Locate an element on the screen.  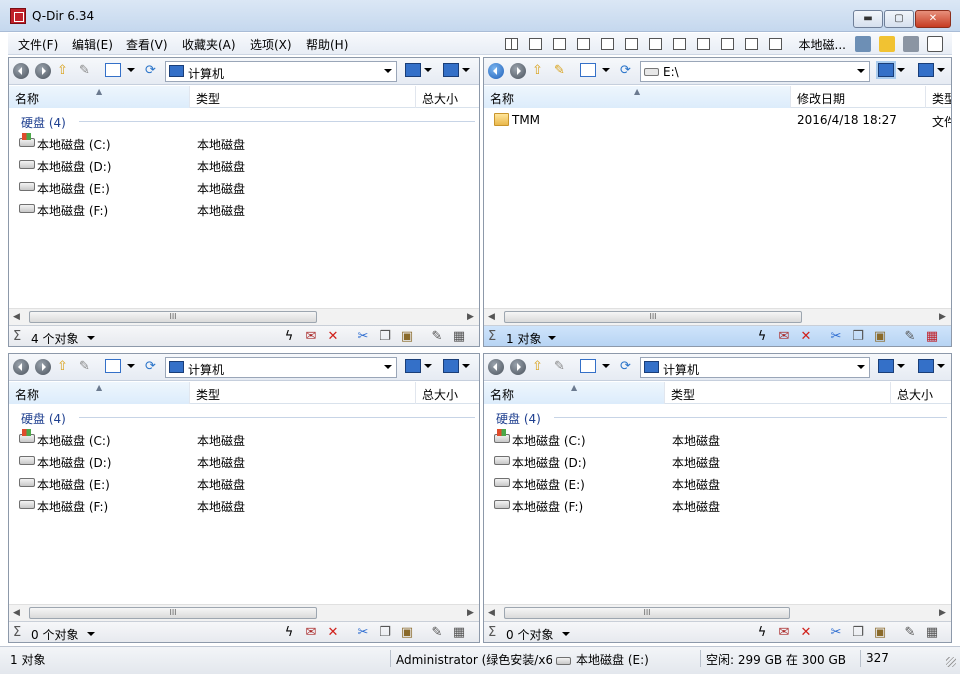
layout-9-icon is located at coordinates (727, 44).